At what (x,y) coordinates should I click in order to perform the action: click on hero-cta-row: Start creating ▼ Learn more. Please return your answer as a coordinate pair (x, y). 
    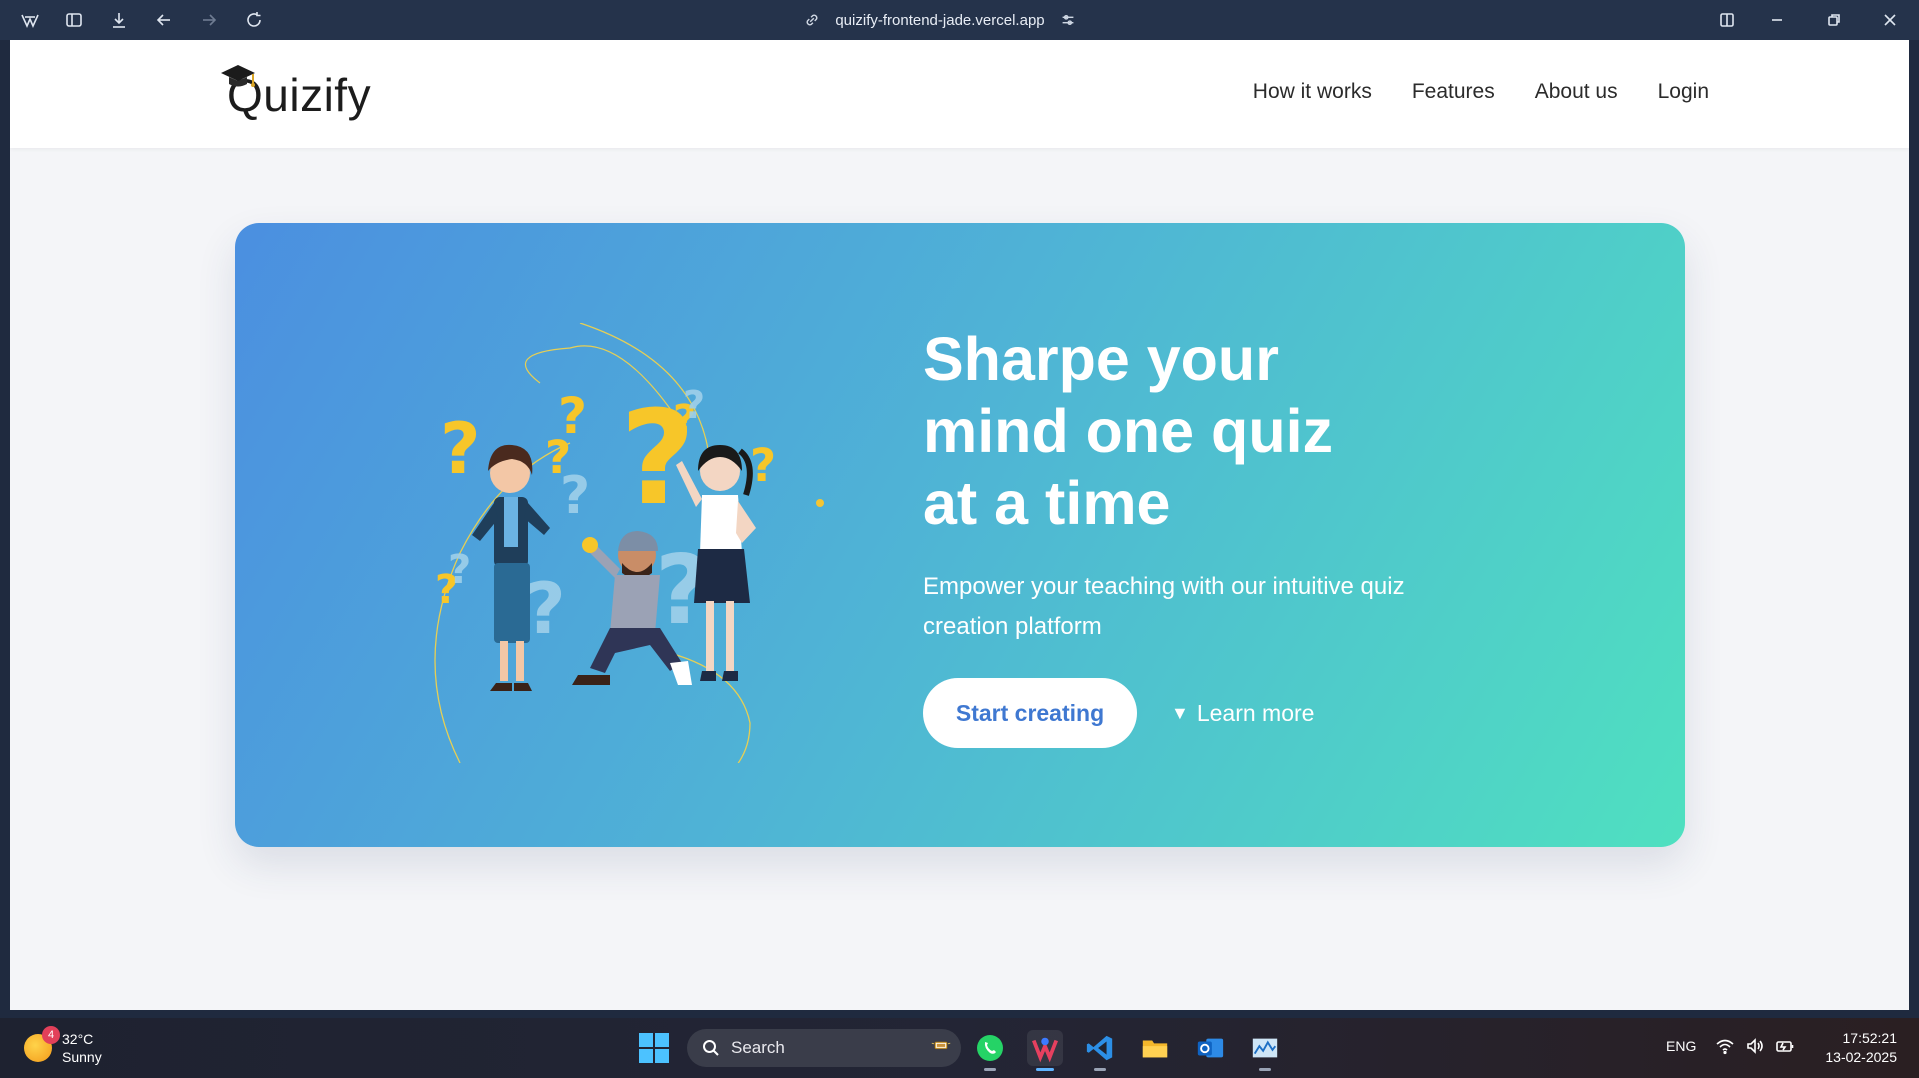
    Looking at the image, I should click on (1118, 713).